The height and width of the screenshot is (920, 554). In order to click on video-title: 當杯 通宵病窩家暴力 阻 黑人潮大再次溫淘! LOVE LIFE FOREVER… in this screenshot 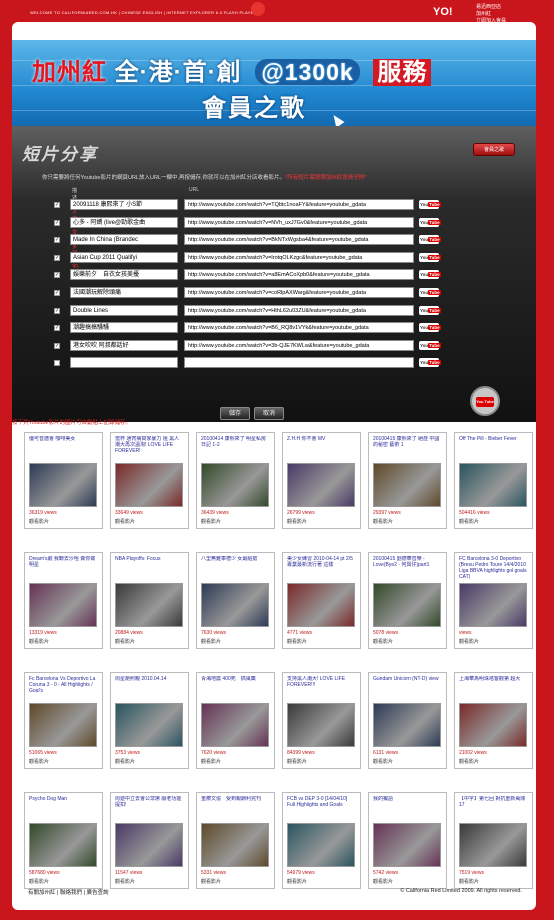, I will do `click(149, 448)`.